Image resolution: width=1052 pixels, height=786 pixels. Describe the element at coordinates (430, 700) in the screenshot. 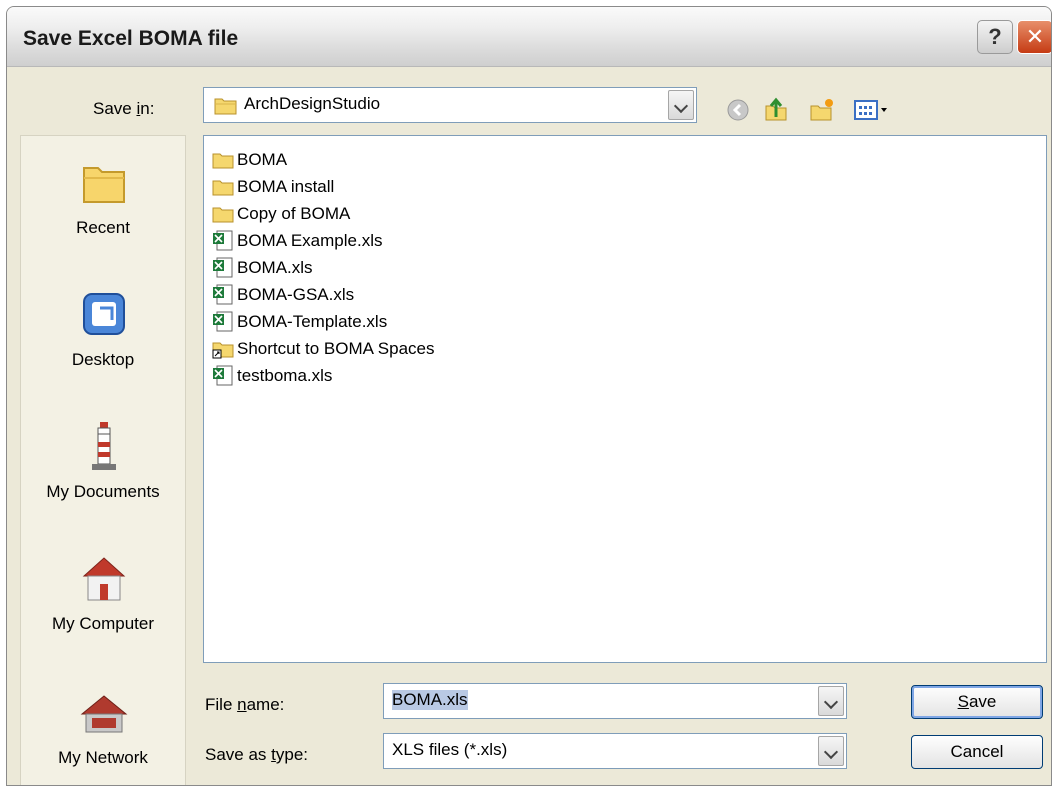

I see `file-name-input: BOMA.xls` at that location.